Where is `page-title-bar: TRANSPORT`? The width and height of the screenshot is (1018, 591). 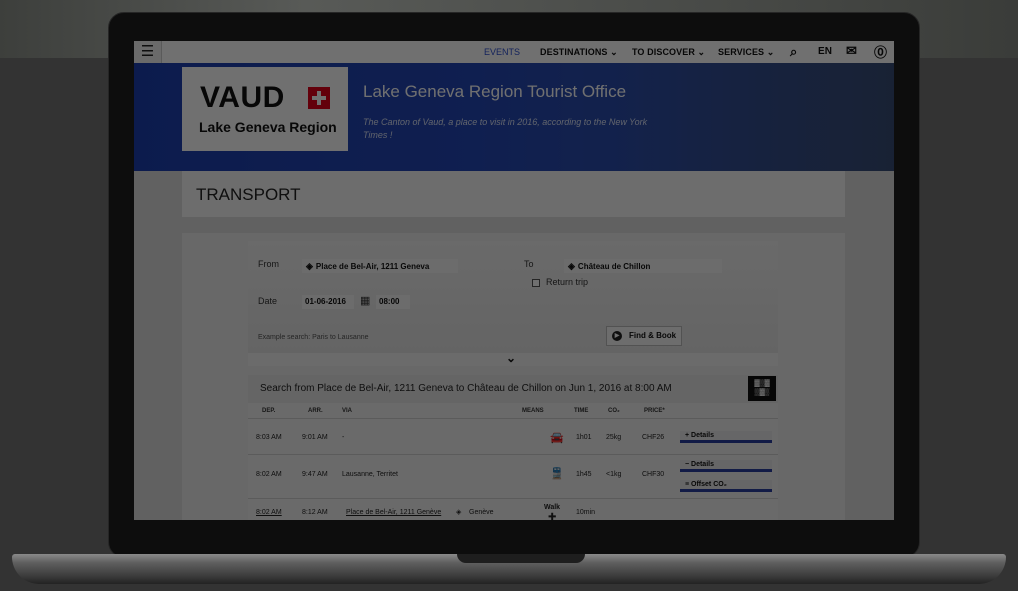 page-title-bar: TRANSPORT is located at coordinates (513, 194).